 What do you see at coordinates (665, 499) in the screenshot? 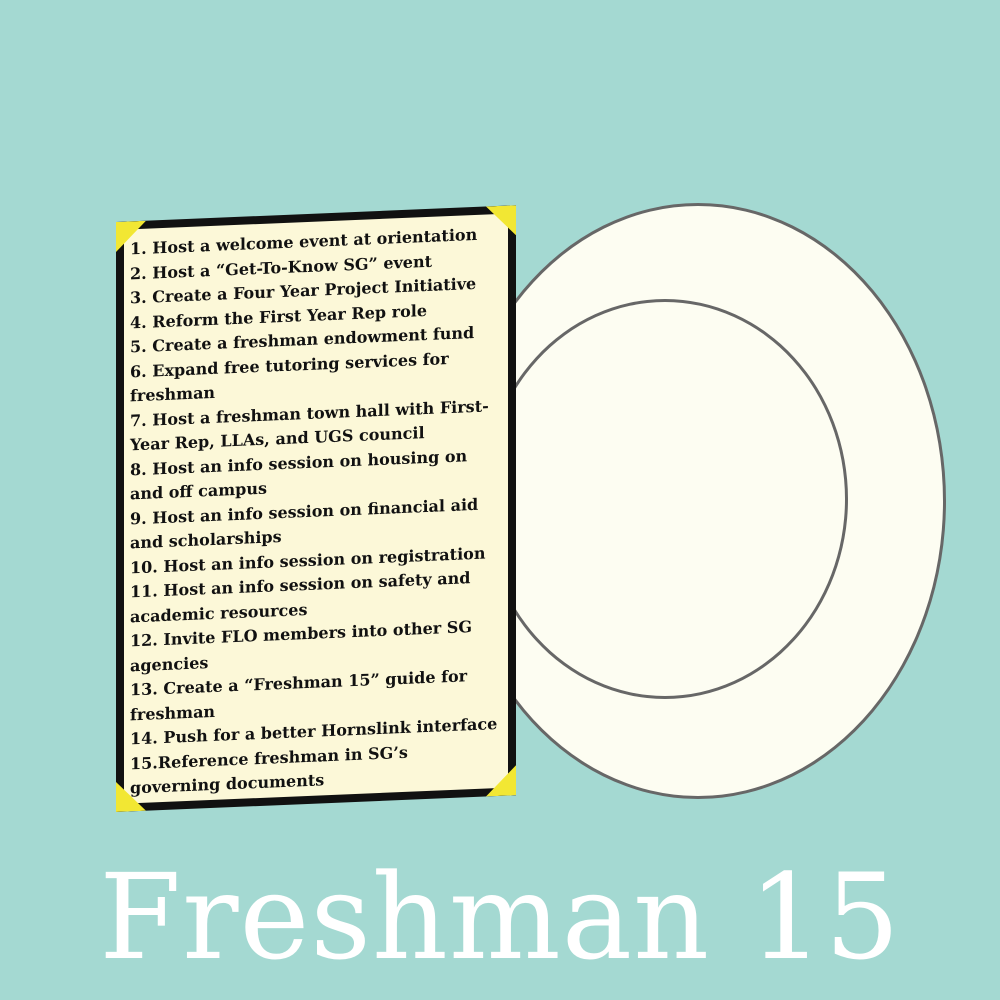
I see `plate-inner-rim` at bounding box center [665, 499].